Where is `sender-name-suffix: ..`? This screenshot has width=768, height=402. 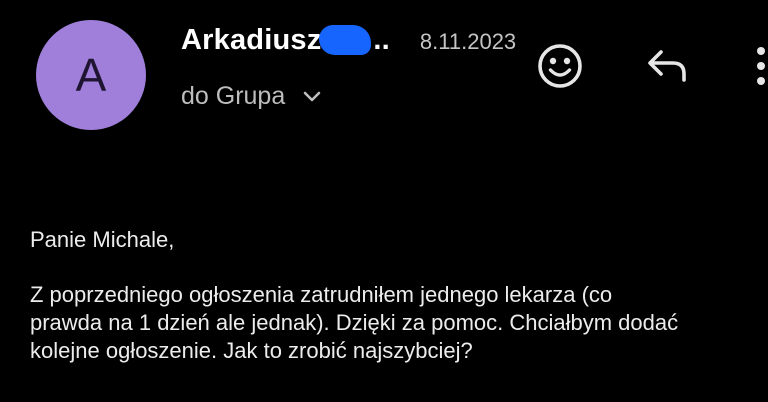
sender-name-suffix: .. is located at coordinates (381, 40).